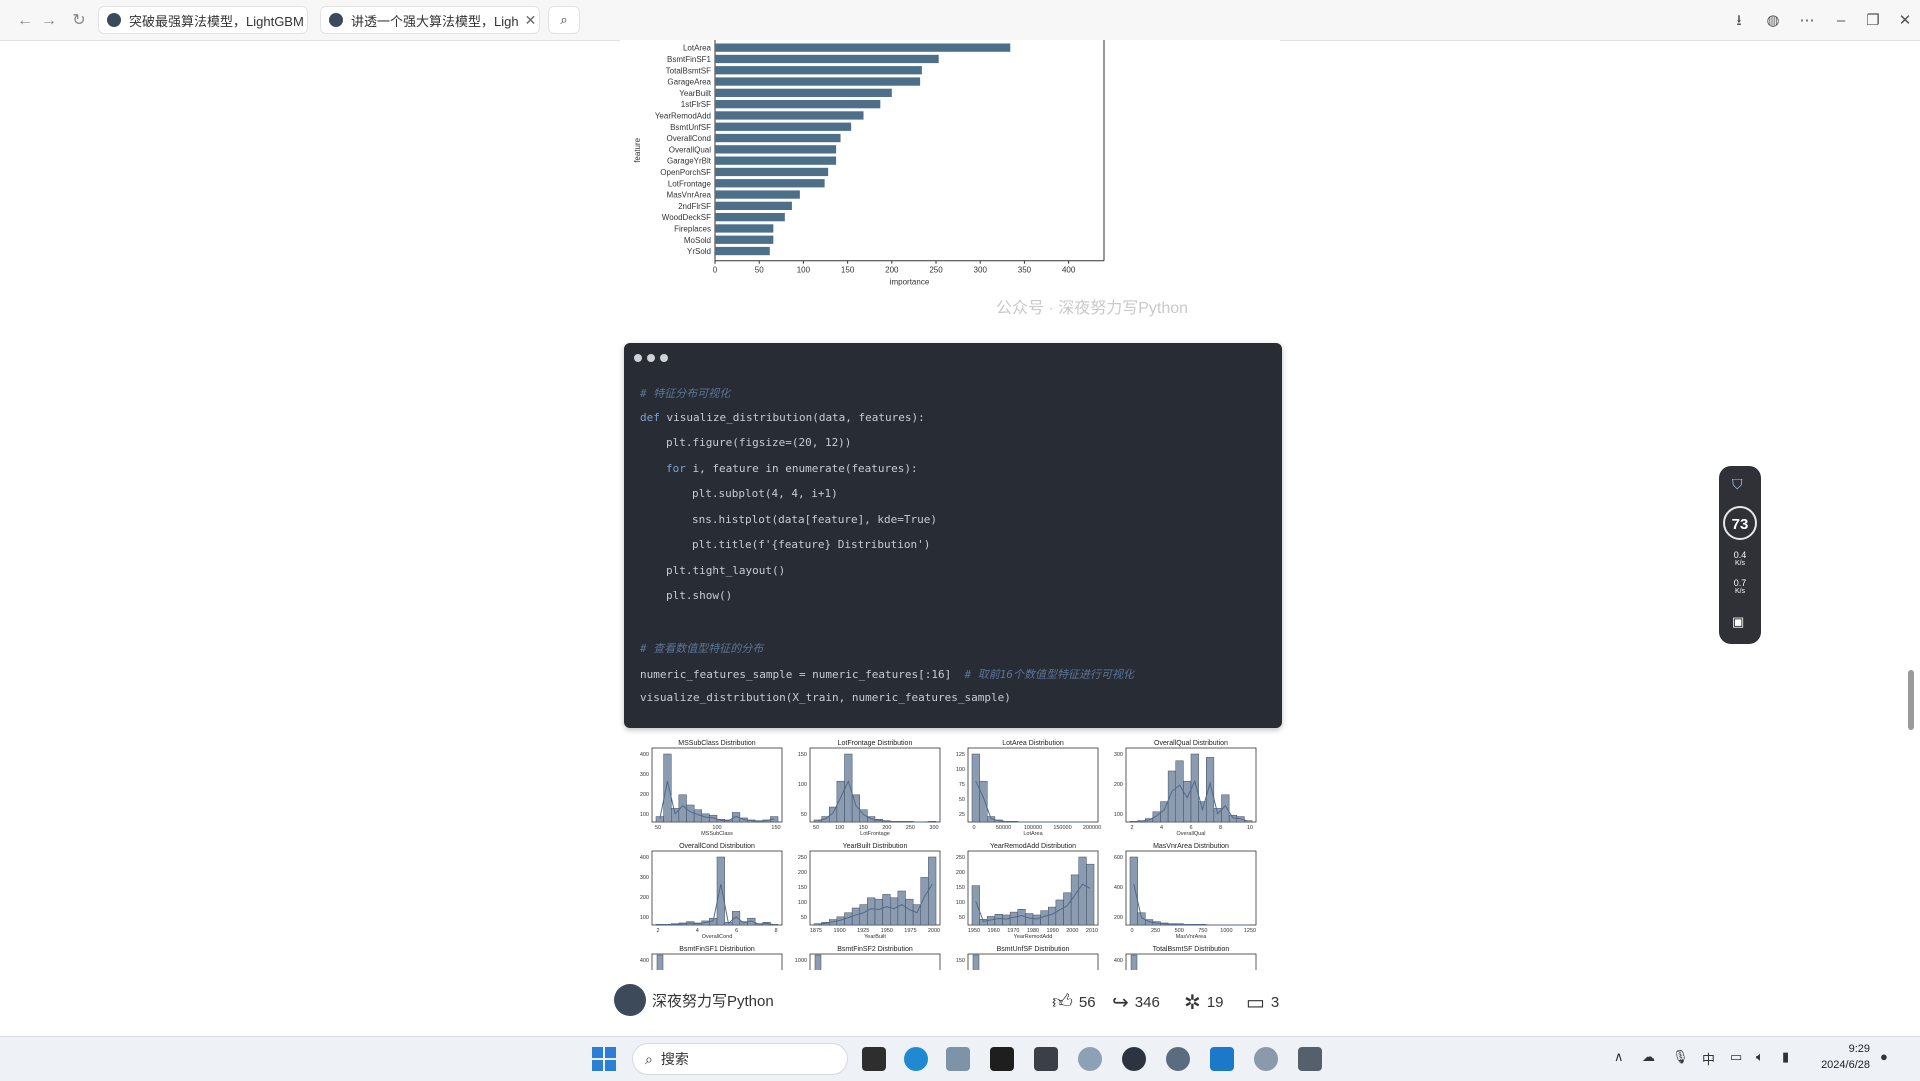 This screenshot has width=1920, height=1081. I want to click on cloud-icon: ☁, so click(1648, 1057).